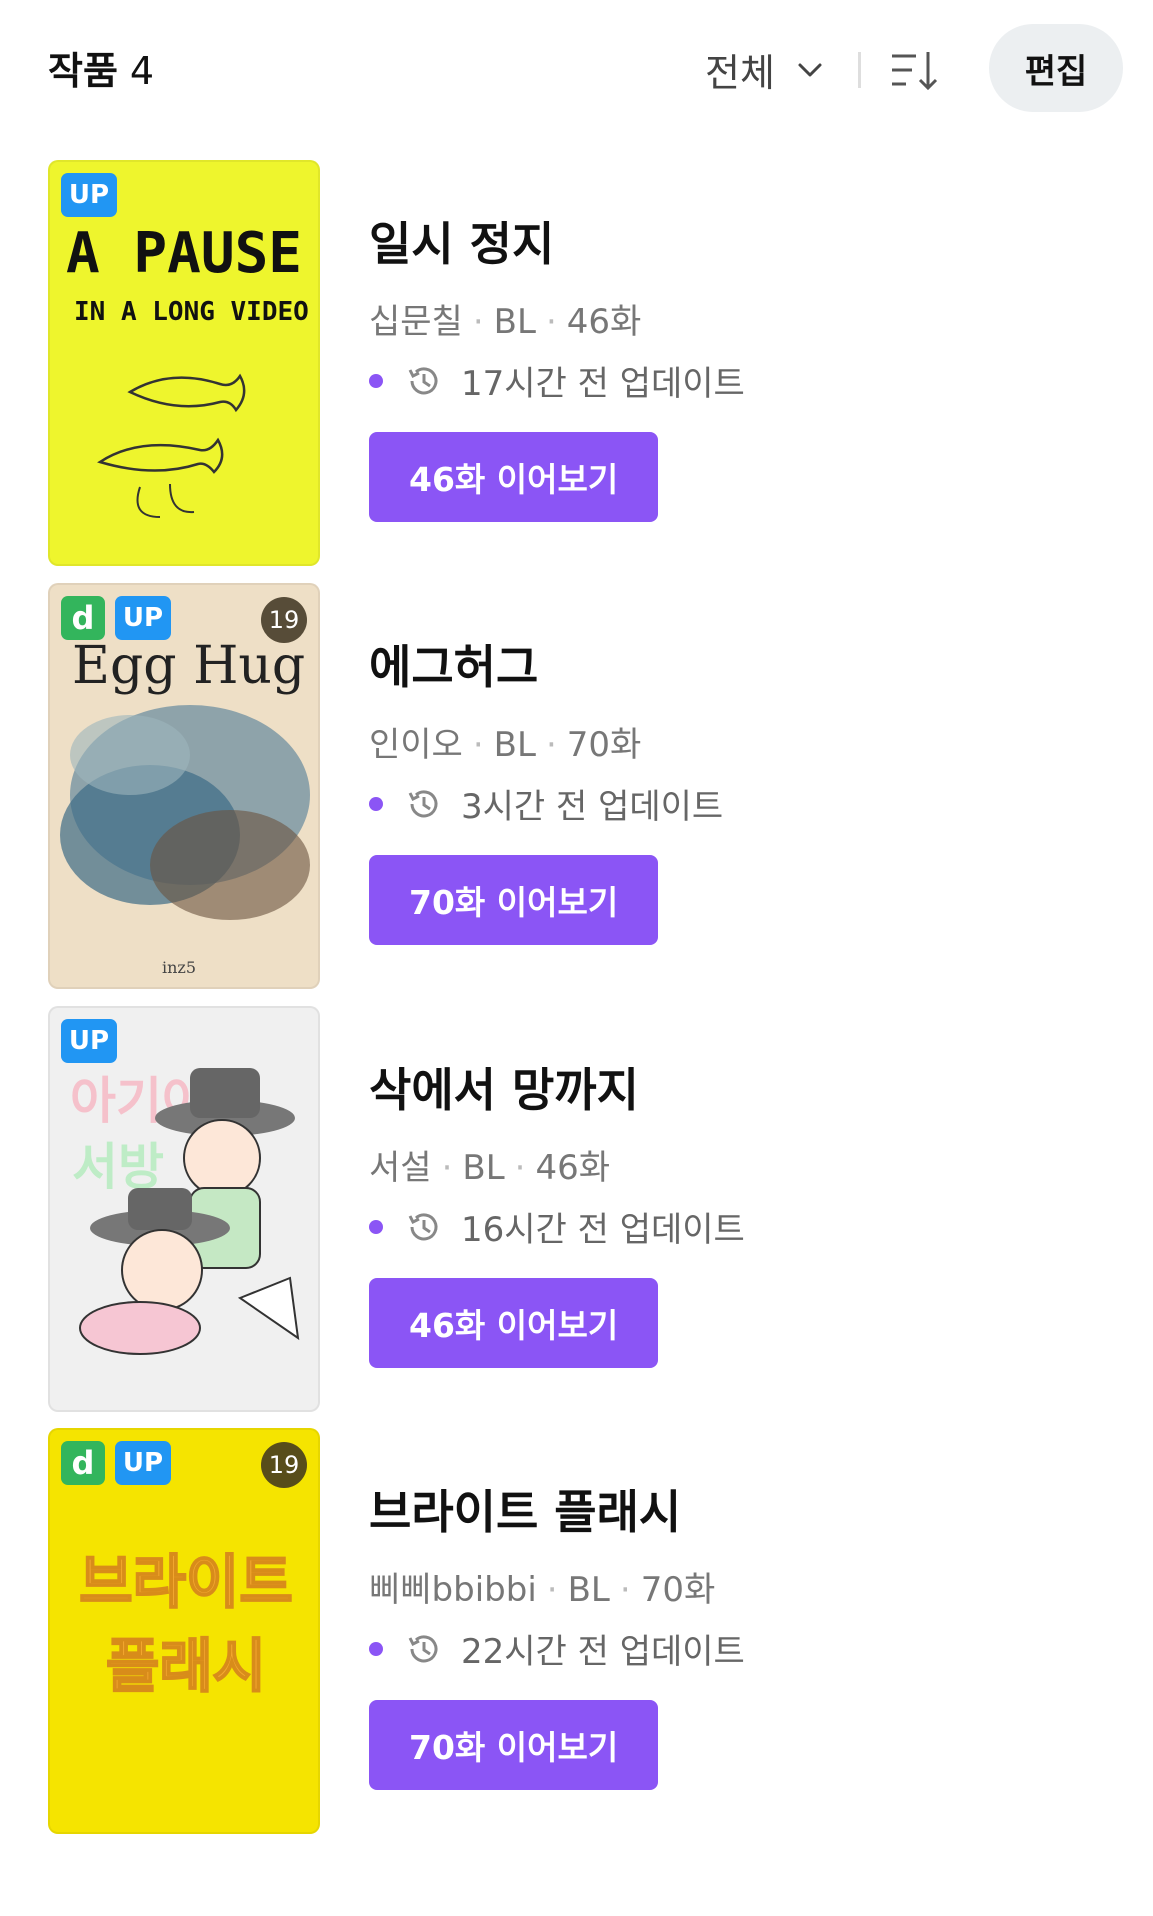  Describe the element at coordinates (400, 1168) in the screenshot. I see `work-author: 서설` at that location.